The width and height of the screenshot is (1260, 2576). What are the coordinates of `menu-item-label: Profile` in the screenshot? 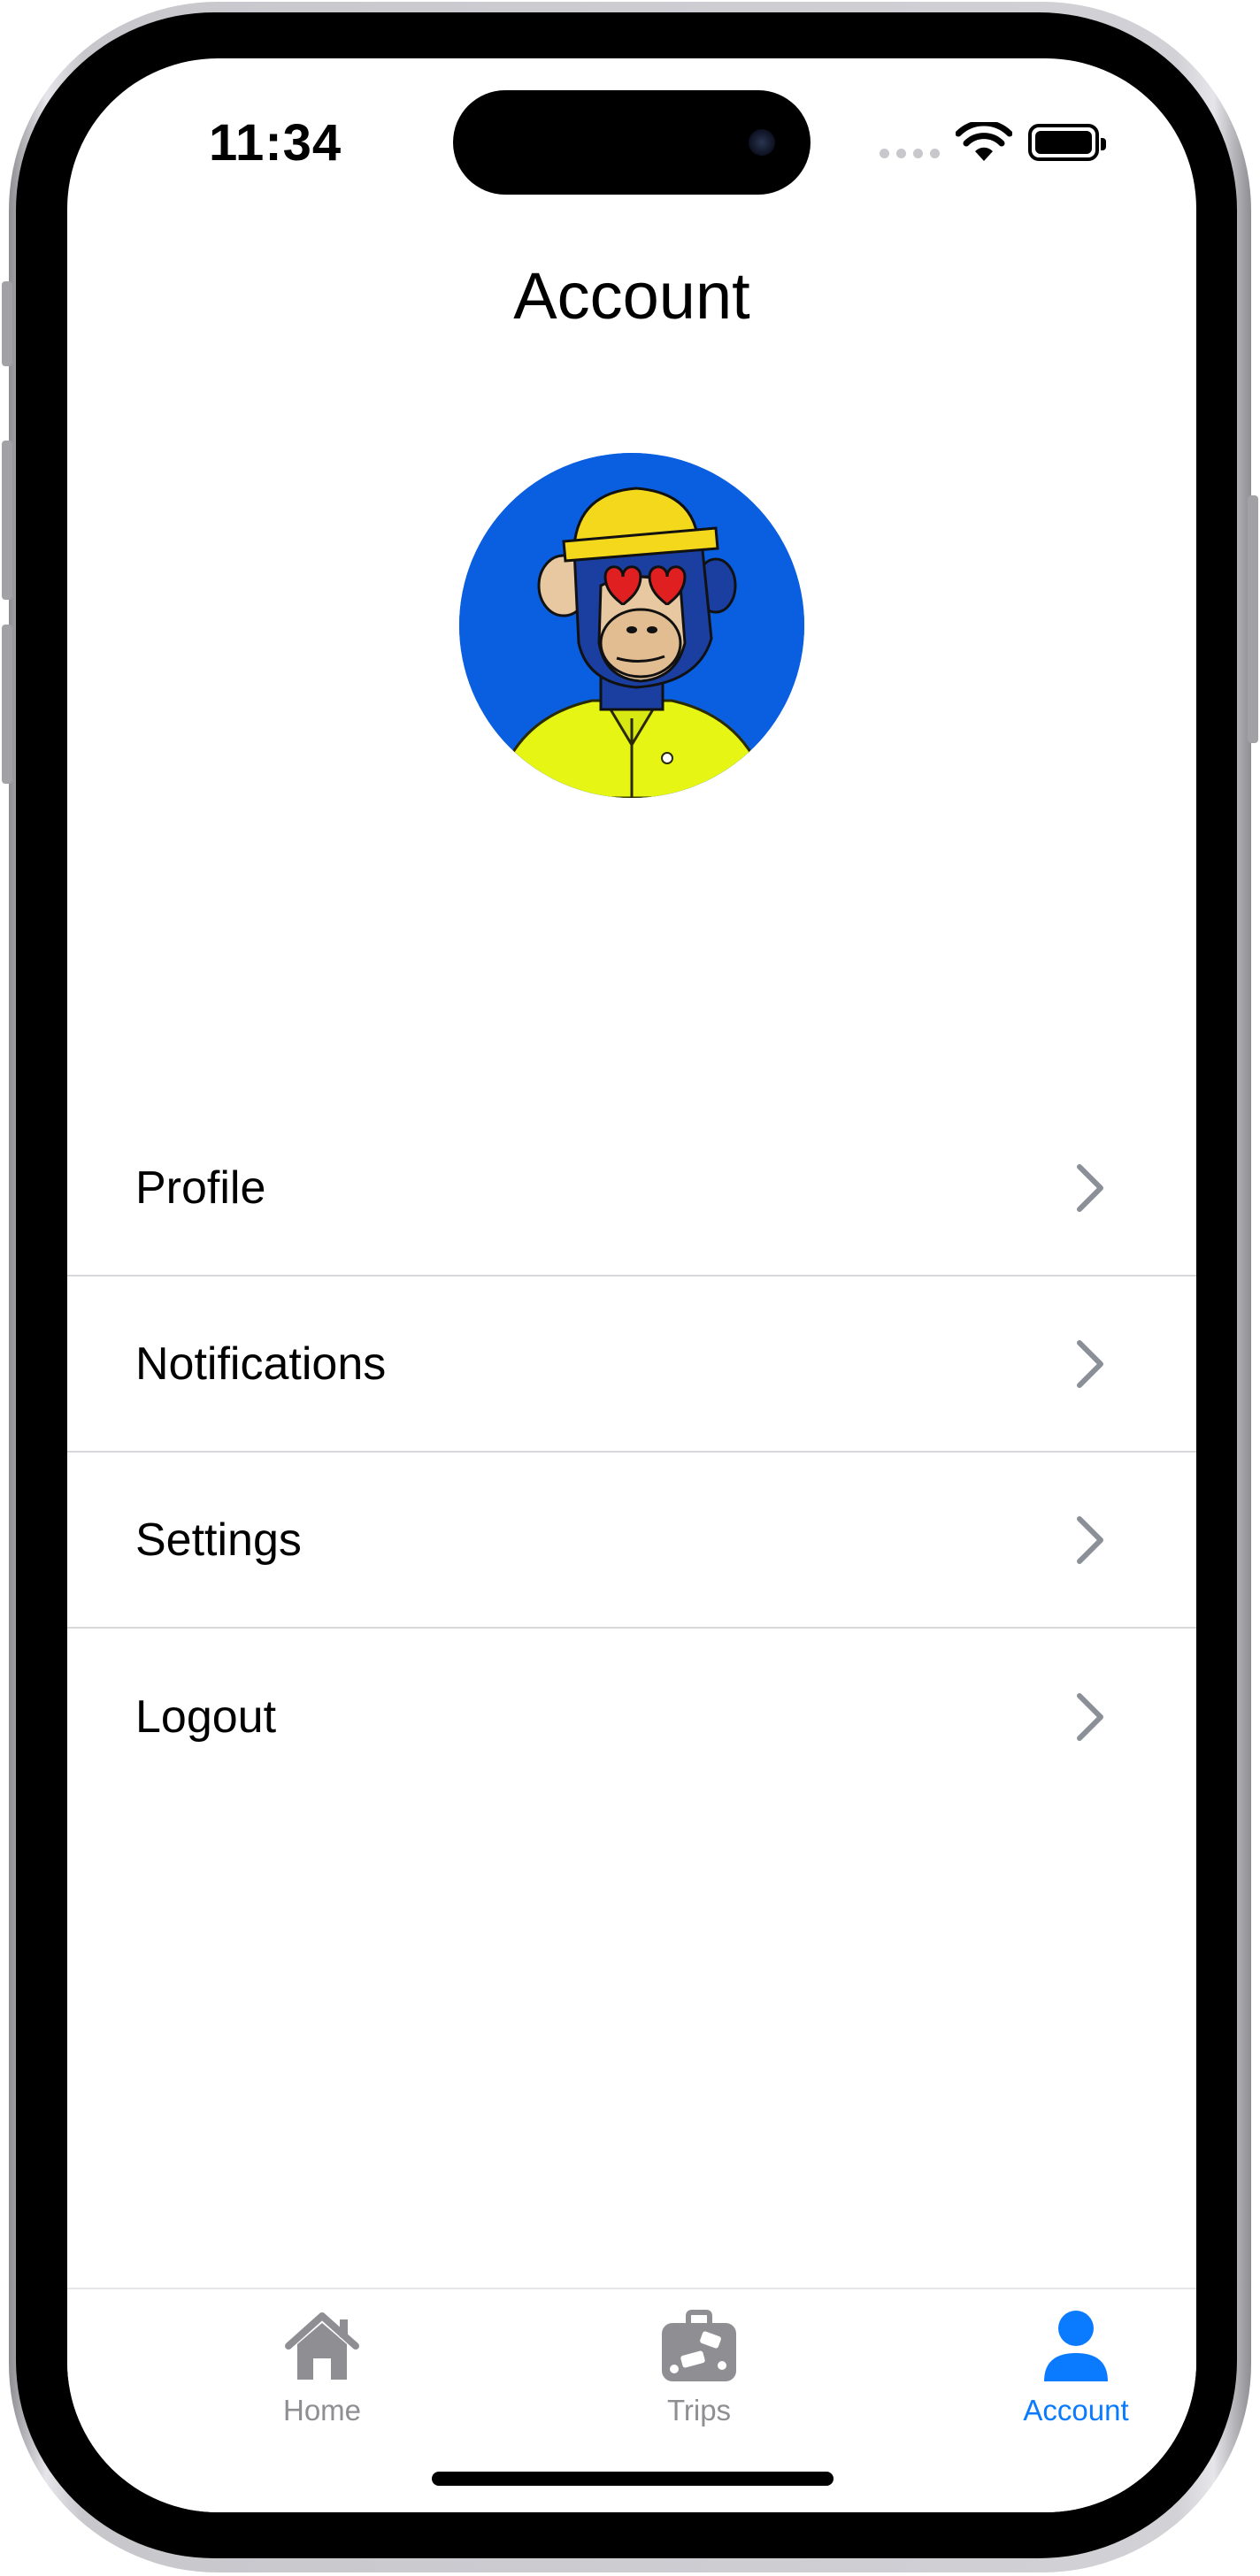 It's located at (200, 1188).